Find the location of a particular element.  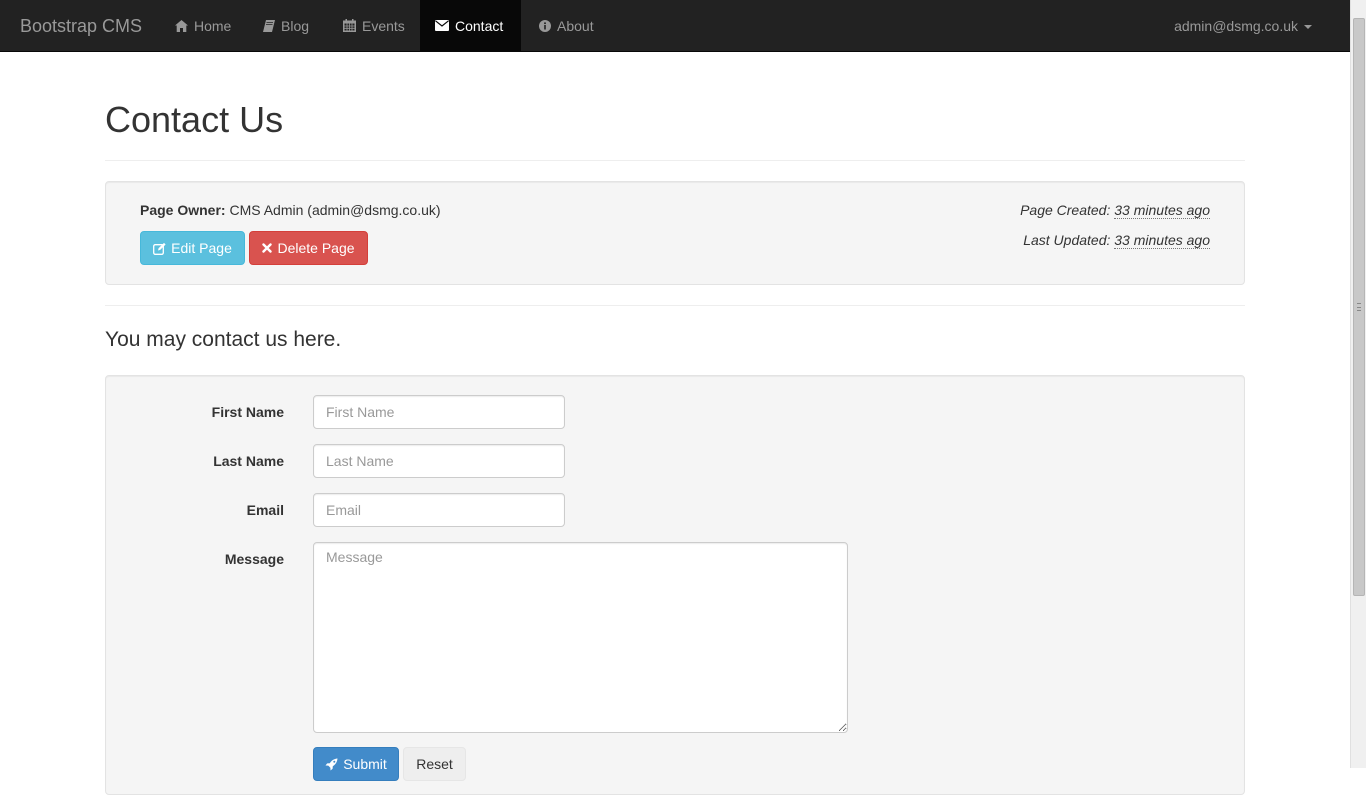

nav-item-contact: Contact is located at coordinates (470, 25).